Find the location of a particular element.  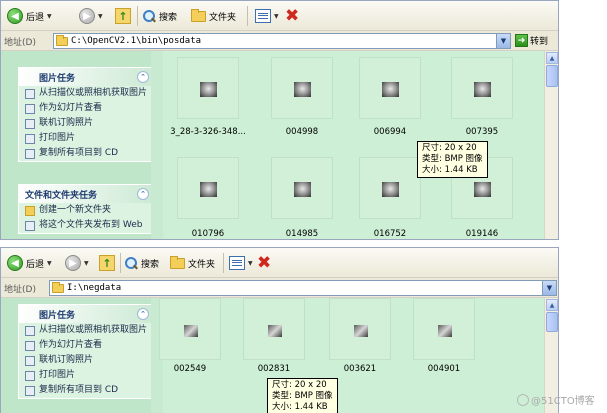

file-name: 002831 is located at coordinates (274, 369).